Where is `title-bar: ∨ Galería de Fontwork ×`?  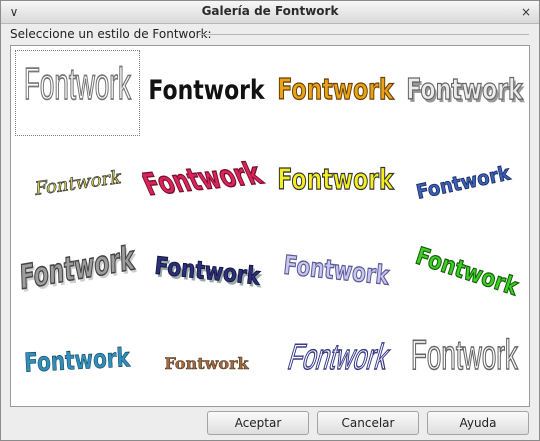 title-bar: ∨ Galería de Fontwork × is located at coordinates (270, 12).